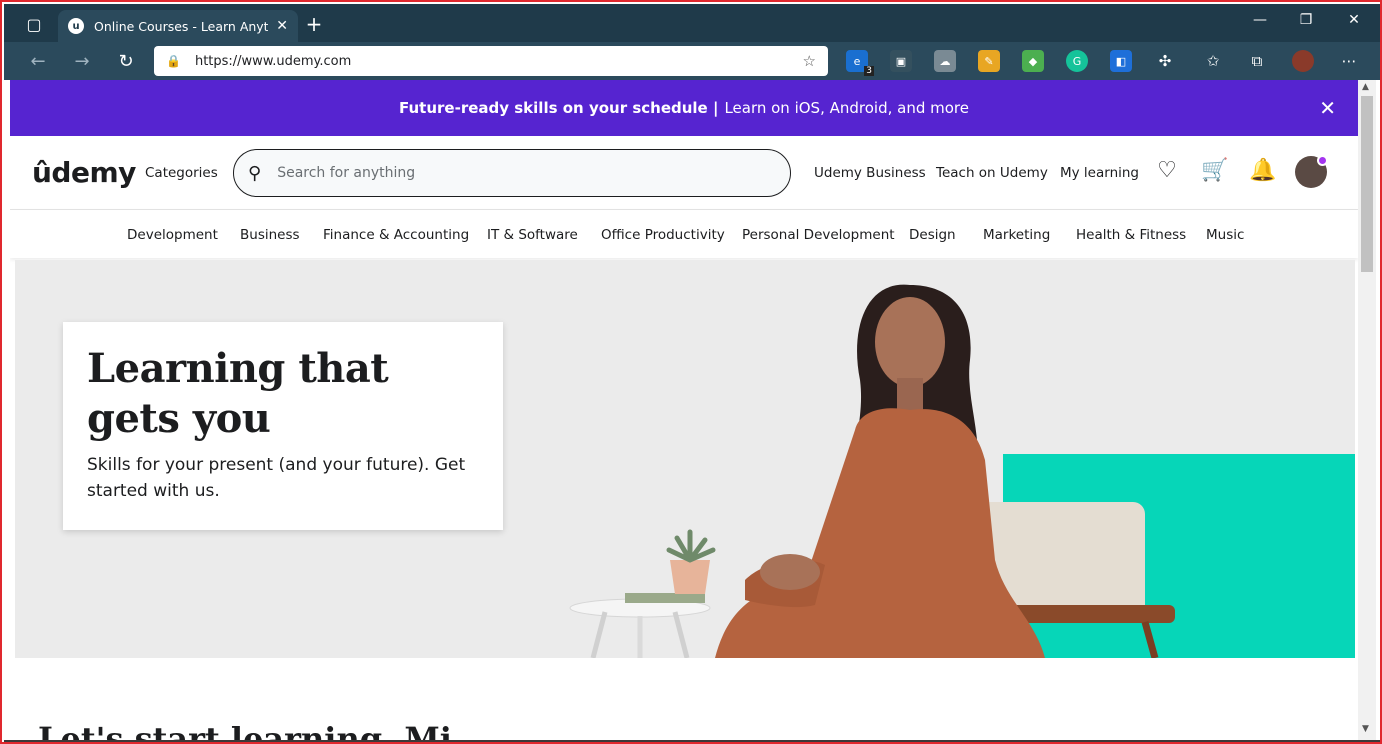 This screenshot has height=744, width=1382. Describe the element at coordinates (532, 235) in the screenshot. I see `category-it-software: IT & Software` at that location.